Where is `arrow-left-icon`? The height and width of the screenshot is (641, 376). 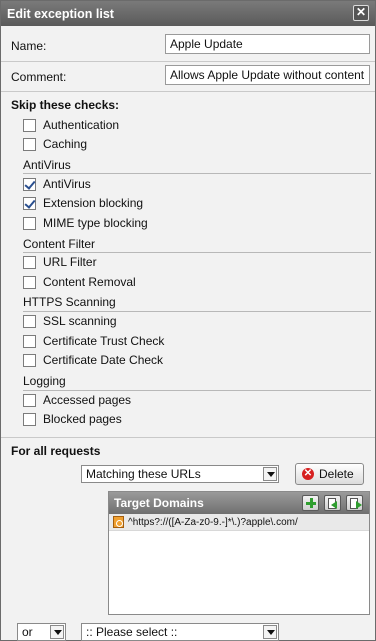 arrow-left-icon is located at coordinates (334, 505).